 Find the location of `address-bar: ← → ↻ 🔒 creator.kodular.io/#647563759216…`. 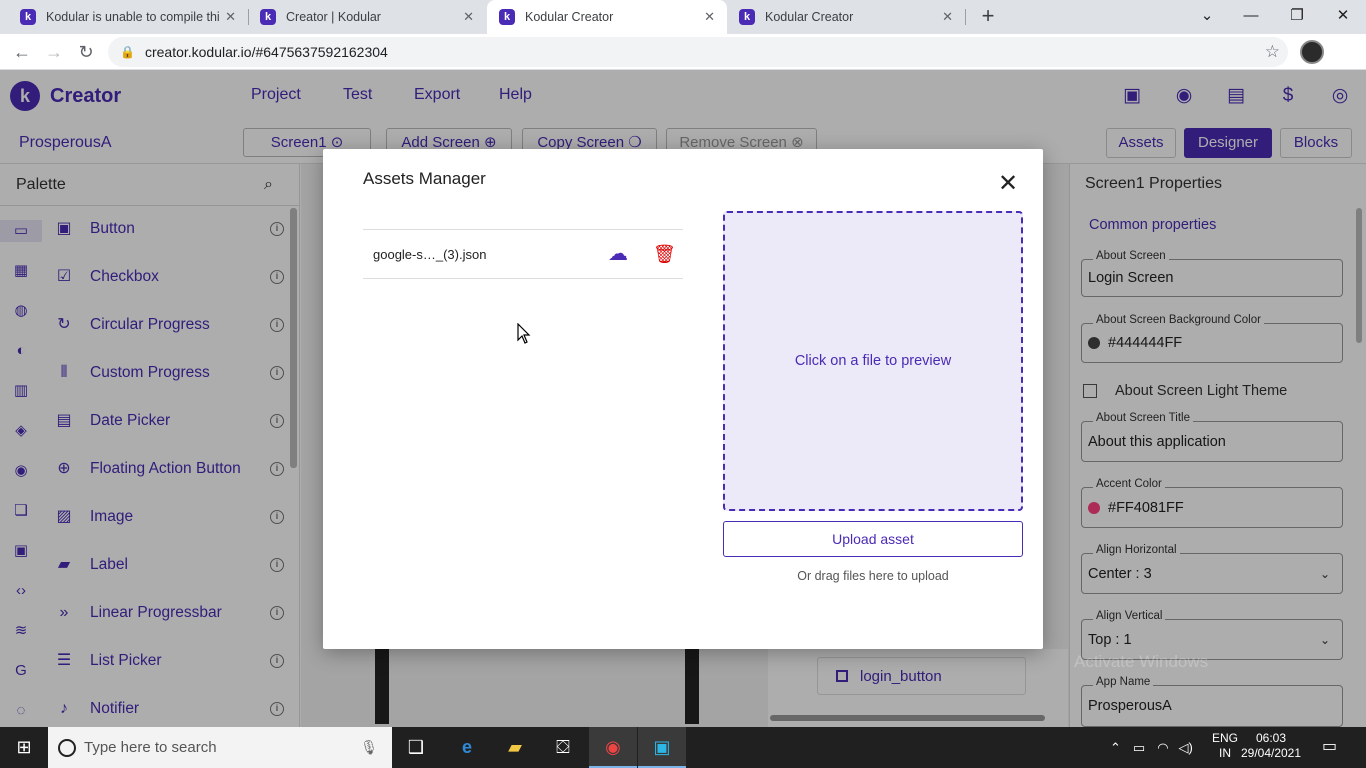

address-bar: ← → ↻ 🔒 creator.kodular.io/#647563759216… is located at coordinates (683, 52).